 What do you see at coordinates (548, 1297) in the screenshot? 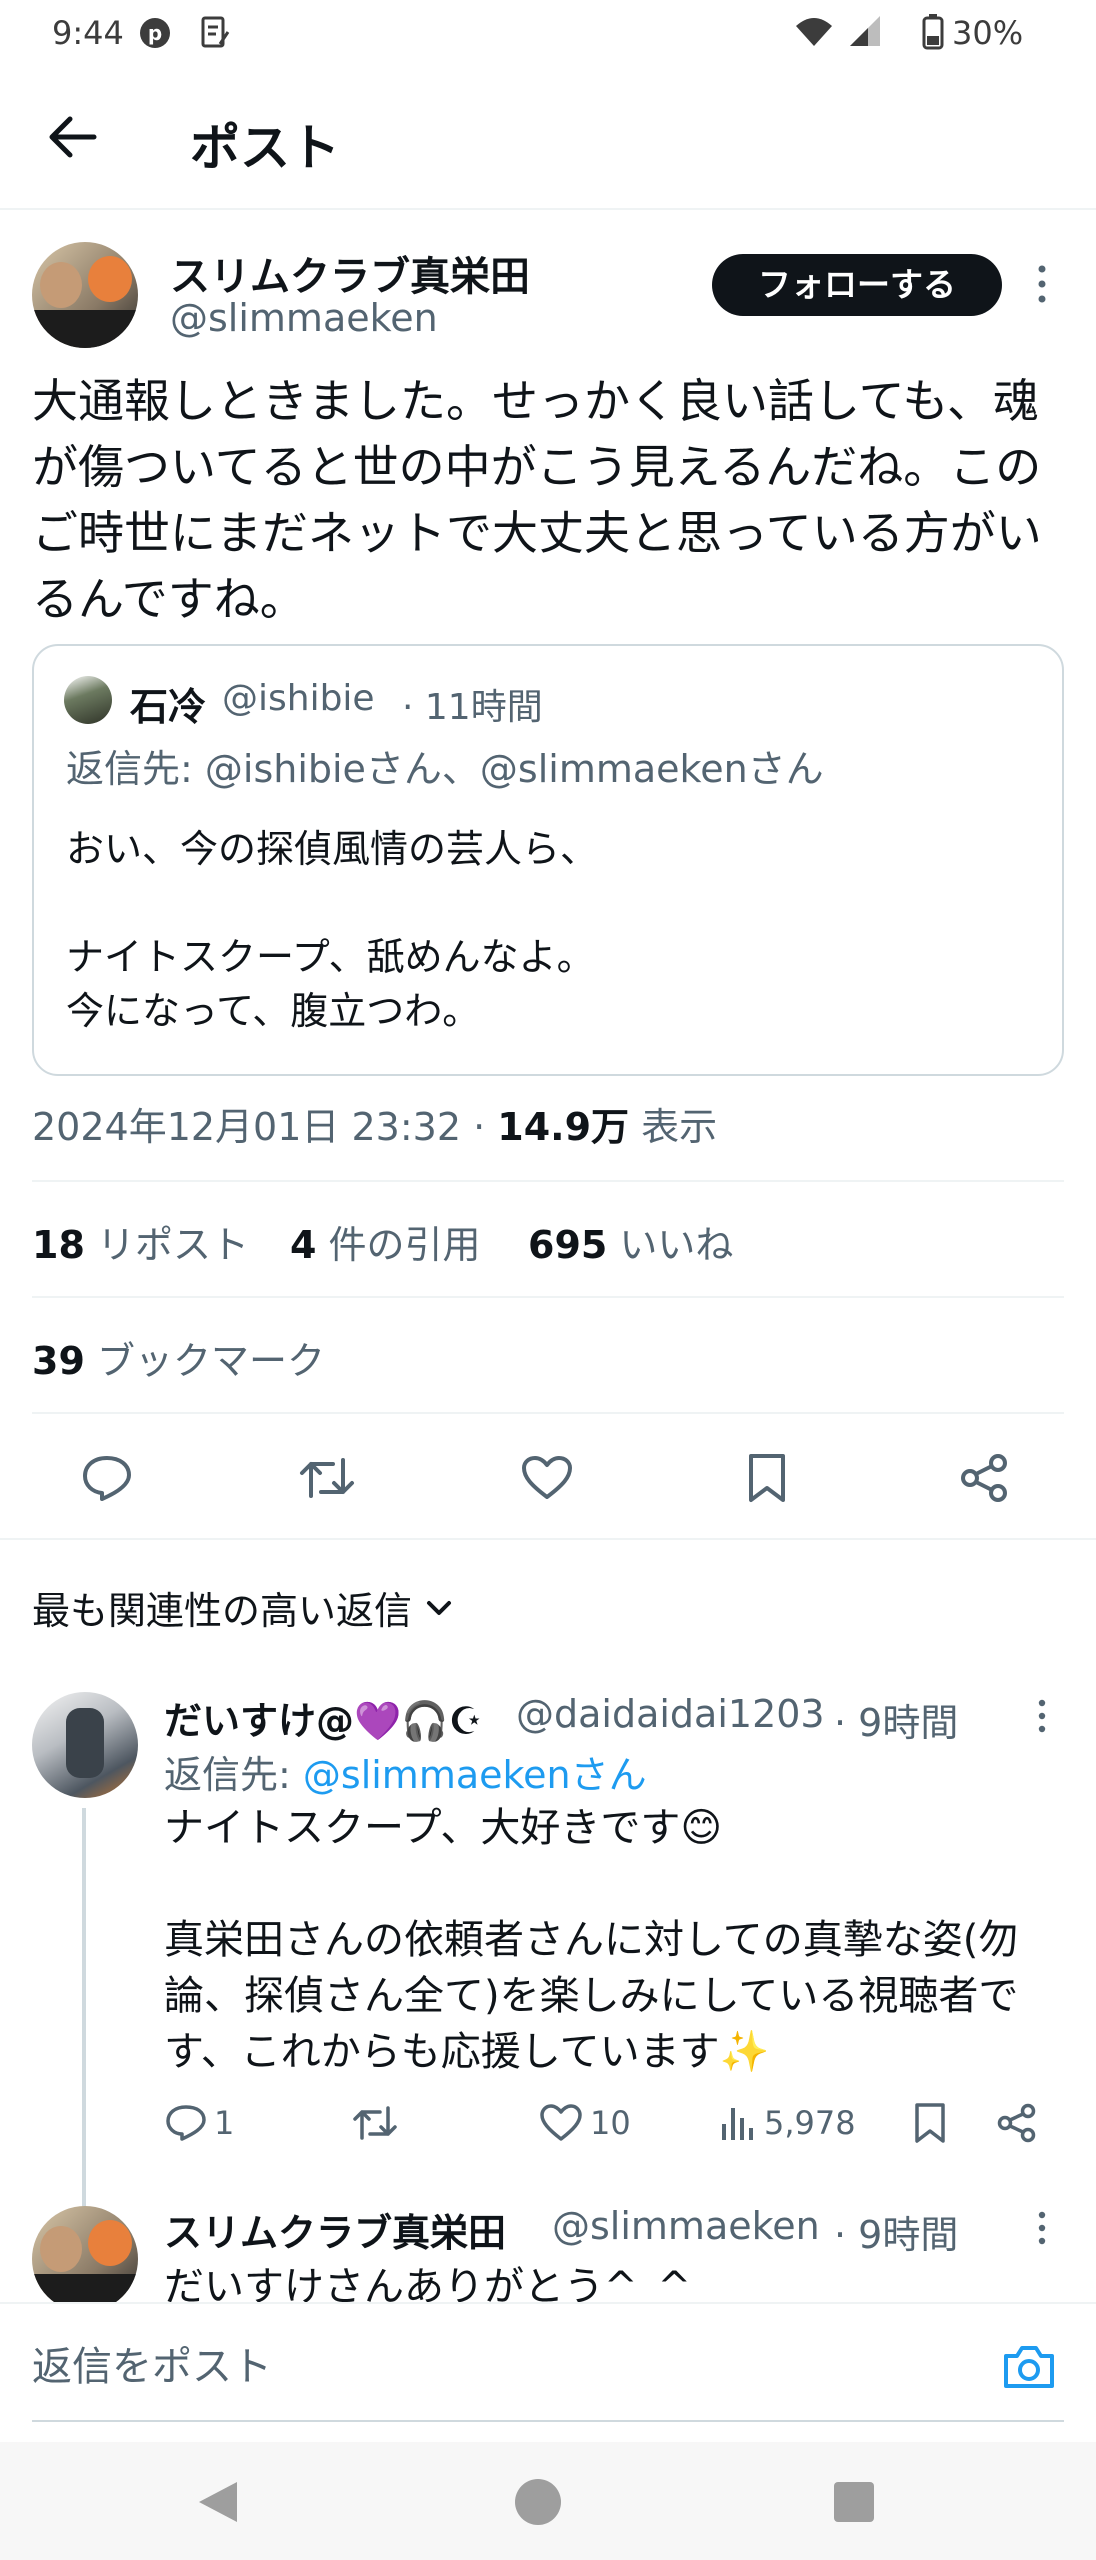
I see `stats-divider` at bounding box center [548, 1297].